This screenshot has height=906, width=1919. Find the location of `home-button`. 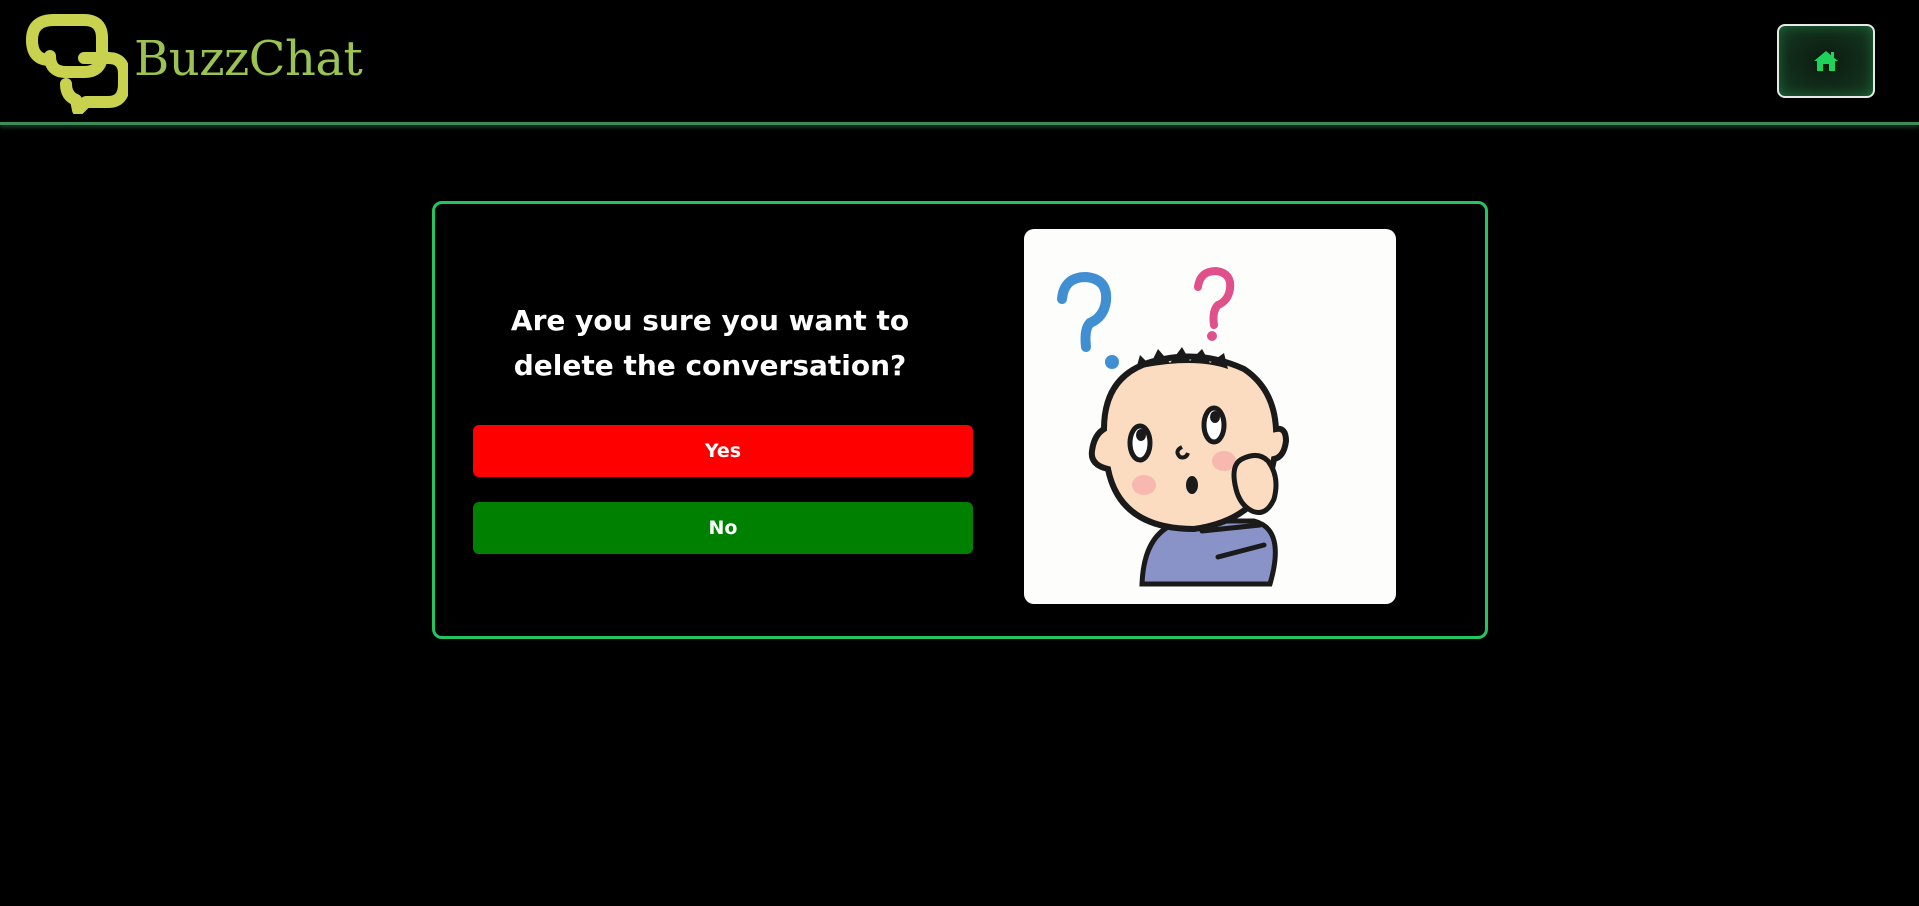

home-button is located at coordinates (1826, 61).